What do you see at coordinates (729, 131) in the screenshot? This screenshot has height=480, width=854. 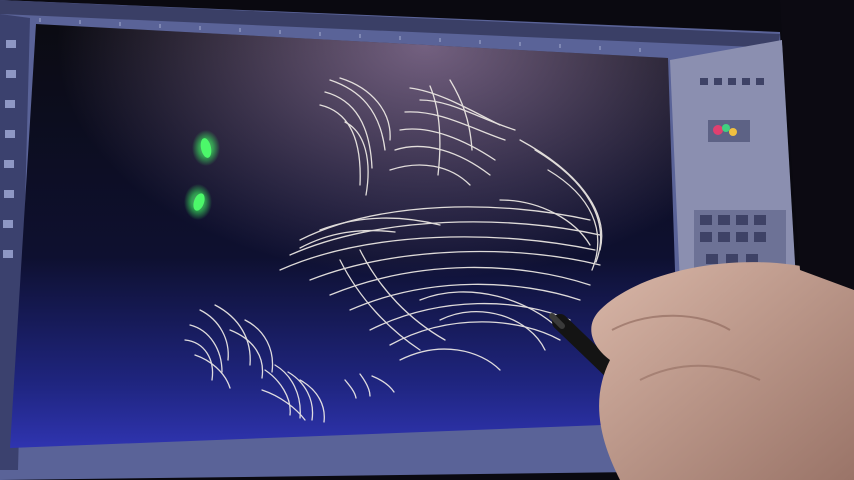 I see `color-swatch-icon` at bounding box center [729, 131].